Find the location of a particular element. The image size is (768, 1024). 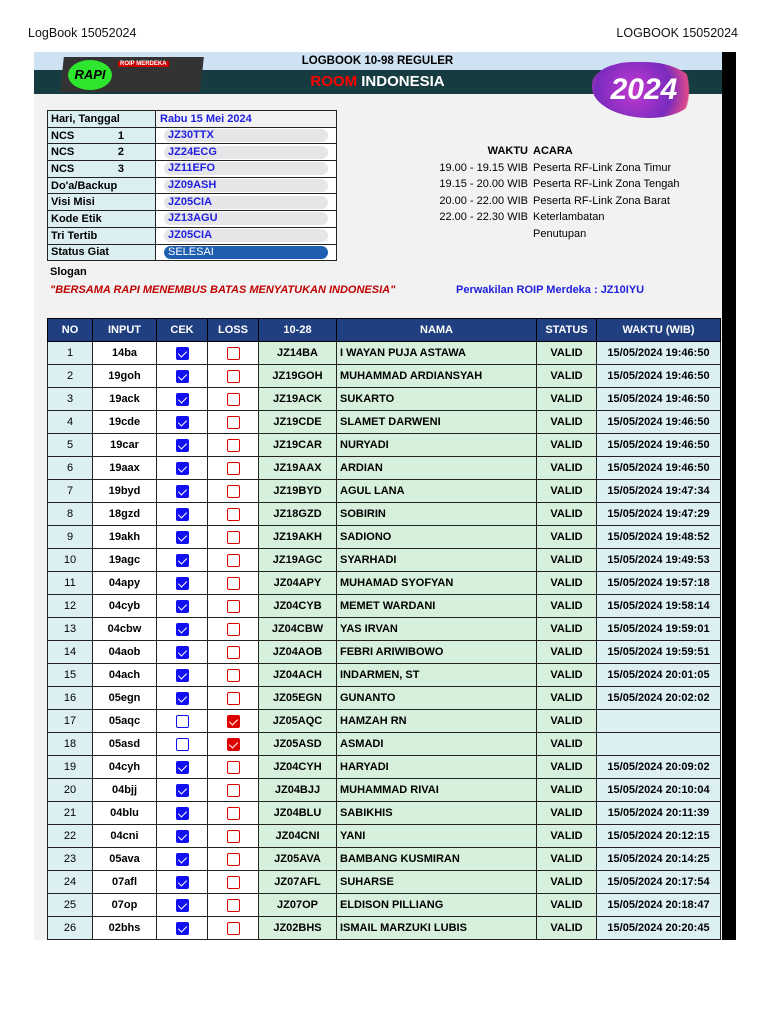

info-value: JZ30TTX is located at coordinates (246, 135).